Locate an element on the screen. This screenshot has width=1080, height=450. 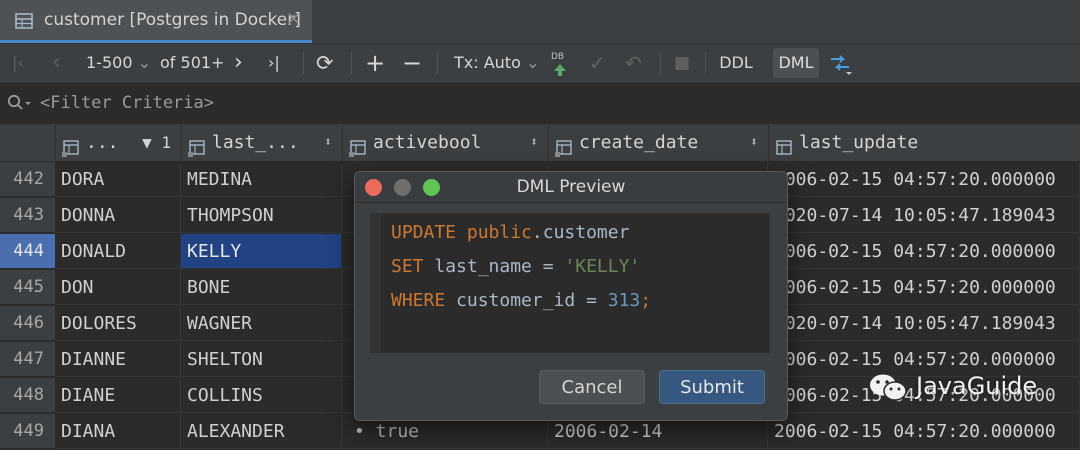
db-submit-icon is located at coordinates (560, 71).